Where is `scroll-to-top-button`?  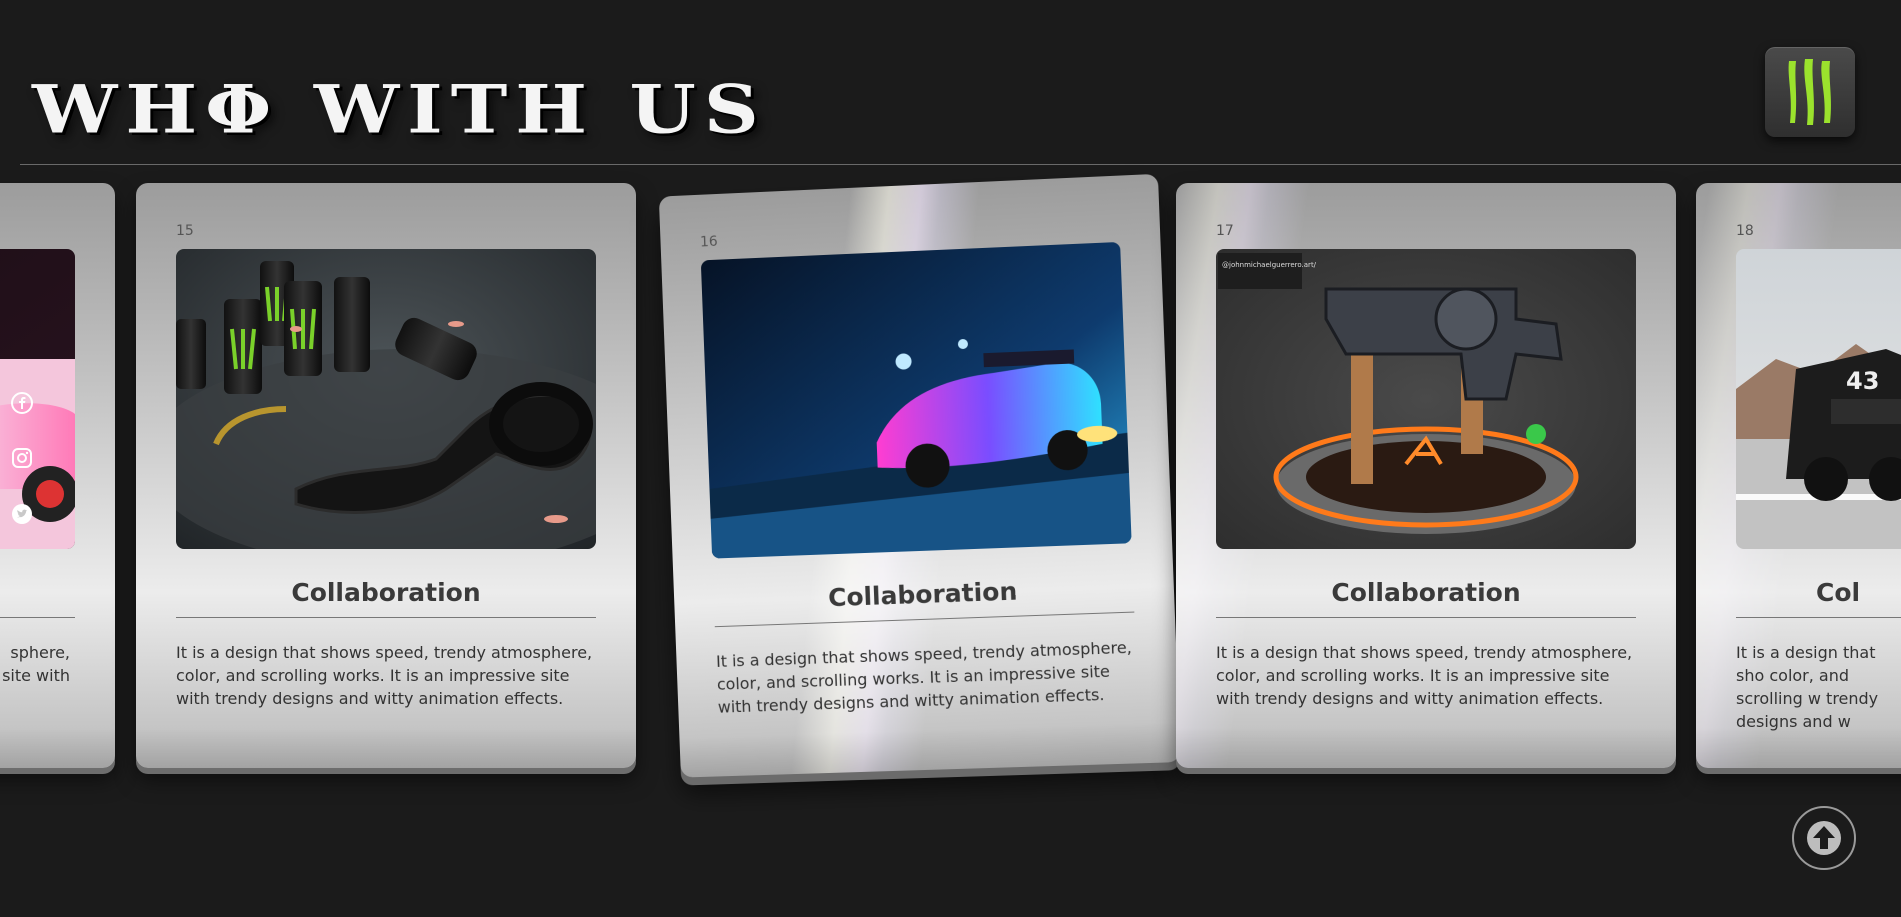 scroll-to-top-button is located at coordinates (1824, 838).